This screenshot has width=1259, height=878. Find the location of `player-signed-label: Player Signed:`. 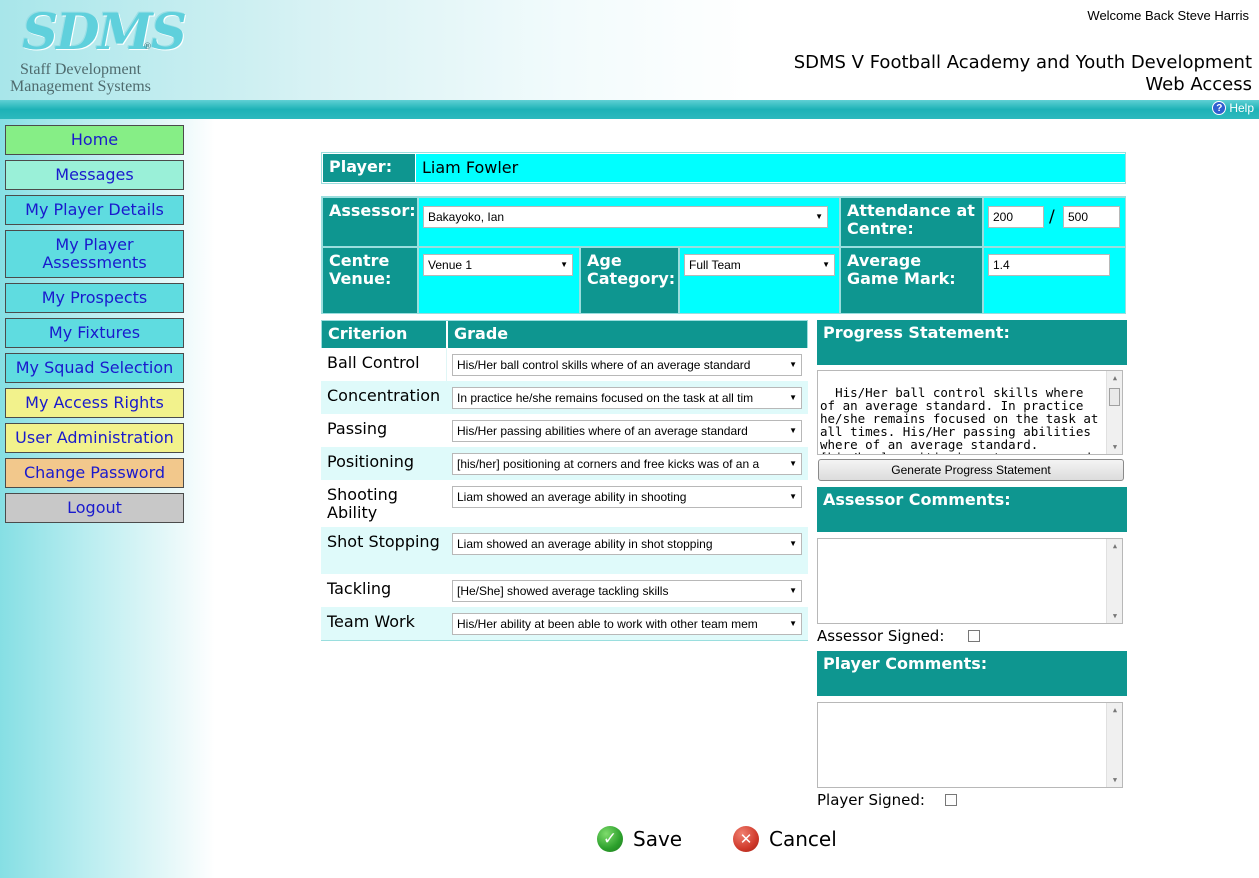

player-signed-label: Player Signed: is located at coordinates (871, 800).